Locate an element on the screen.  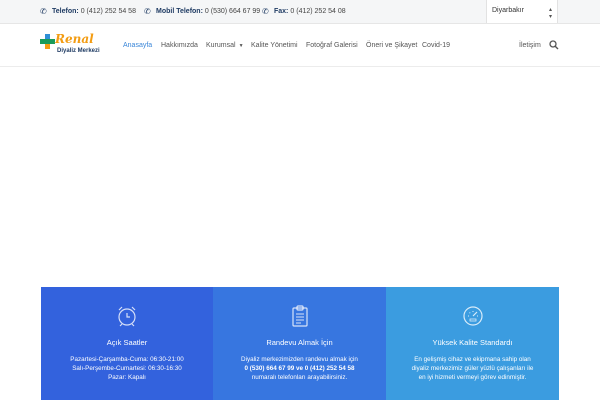
phone-label: Telefon: is located at coordinates (65, 11).